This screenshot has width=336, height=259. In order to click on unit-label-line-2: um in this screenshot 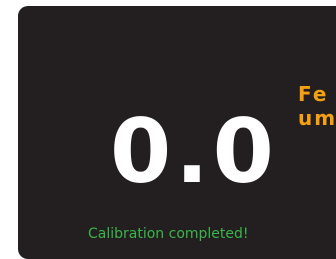, I will do `click(317, 118)`.